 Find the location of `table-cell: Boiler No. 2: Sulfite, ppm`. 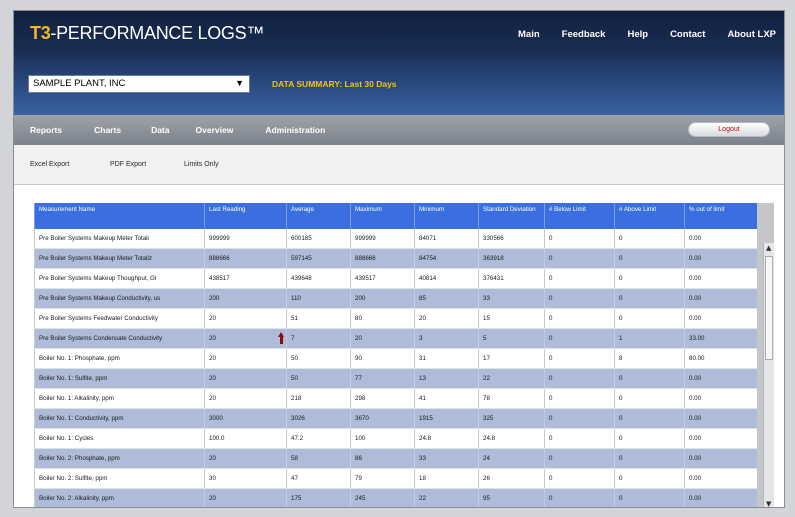

table-cell: Boiler No. 2: Sulfite, ppm is located at coordinates (119, 478).